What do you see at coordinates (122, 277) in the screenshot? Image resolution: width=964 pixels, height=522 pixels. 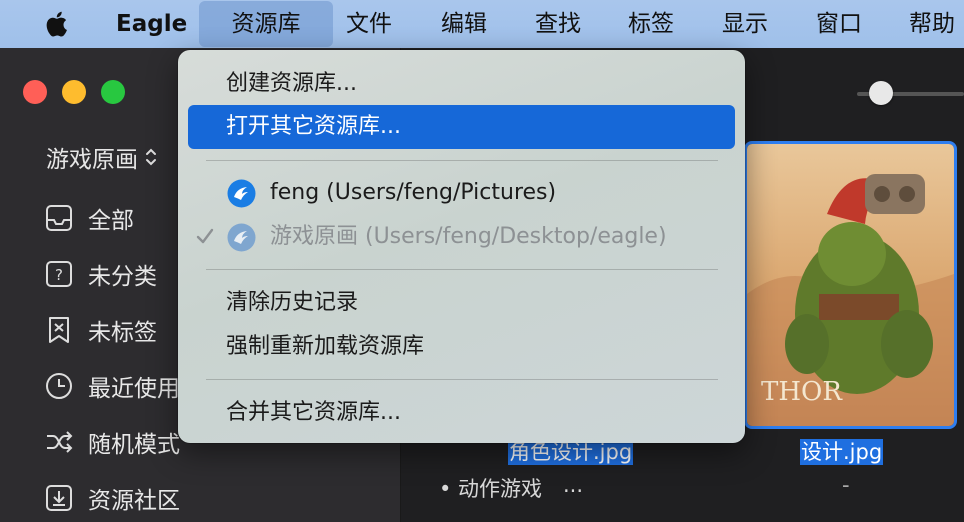 I see `sidebar-item-label: 未分类` at bounding box center [122, 277].